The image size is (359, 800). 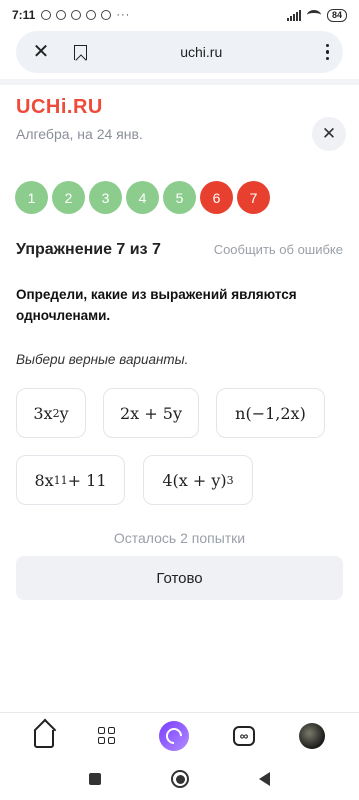 I want to click on option-5-exp: 3, so click(x=230, y=480).